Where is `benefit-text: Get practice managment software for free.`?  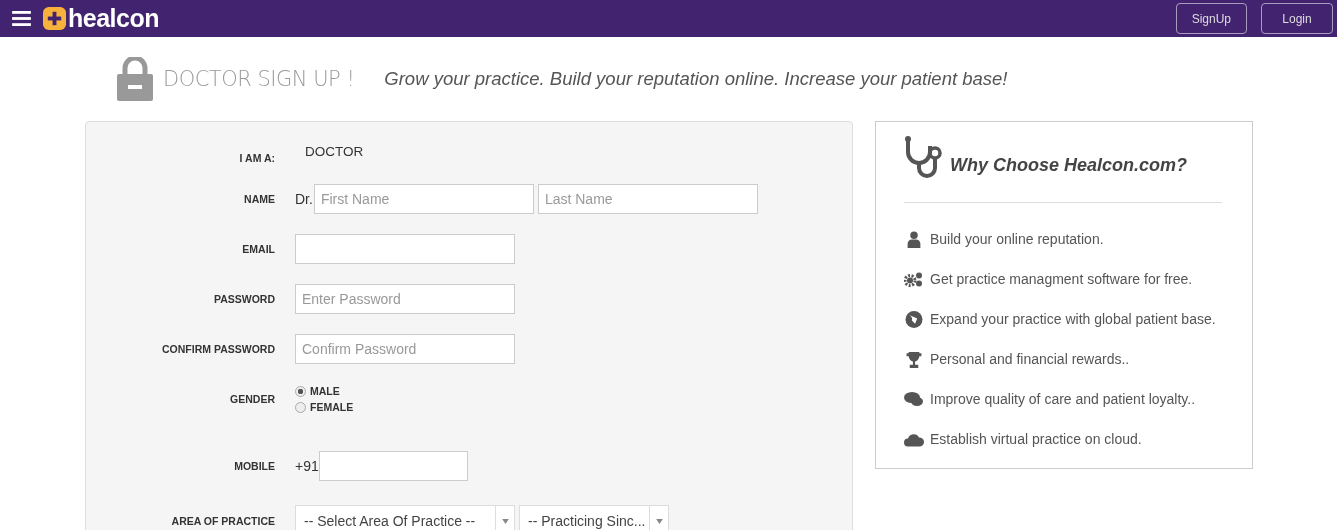 benefit-text: Get practice managment software for free. is located at coordinates (1061, 279).